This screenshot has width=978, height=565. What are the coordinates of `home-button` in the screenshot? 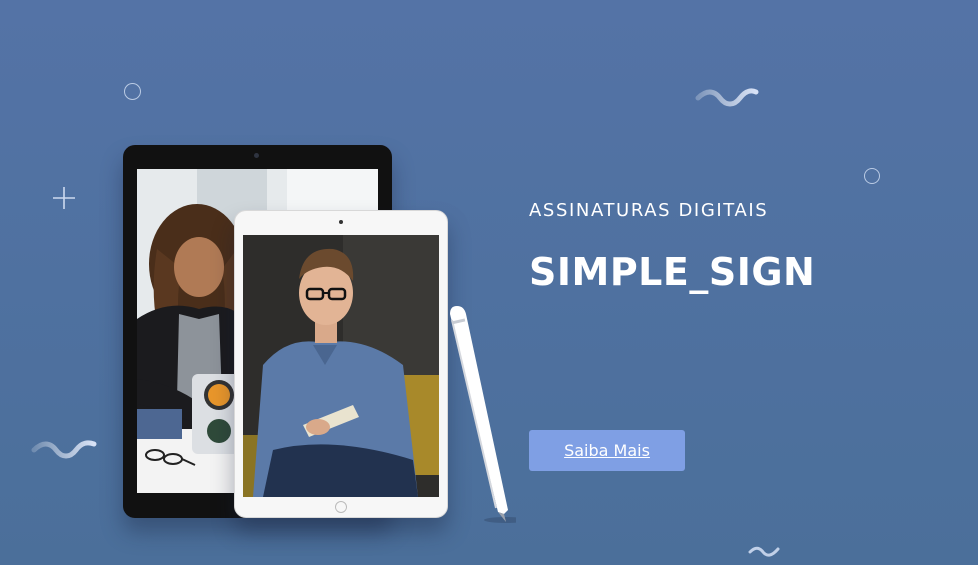 It's located at (341, 507).